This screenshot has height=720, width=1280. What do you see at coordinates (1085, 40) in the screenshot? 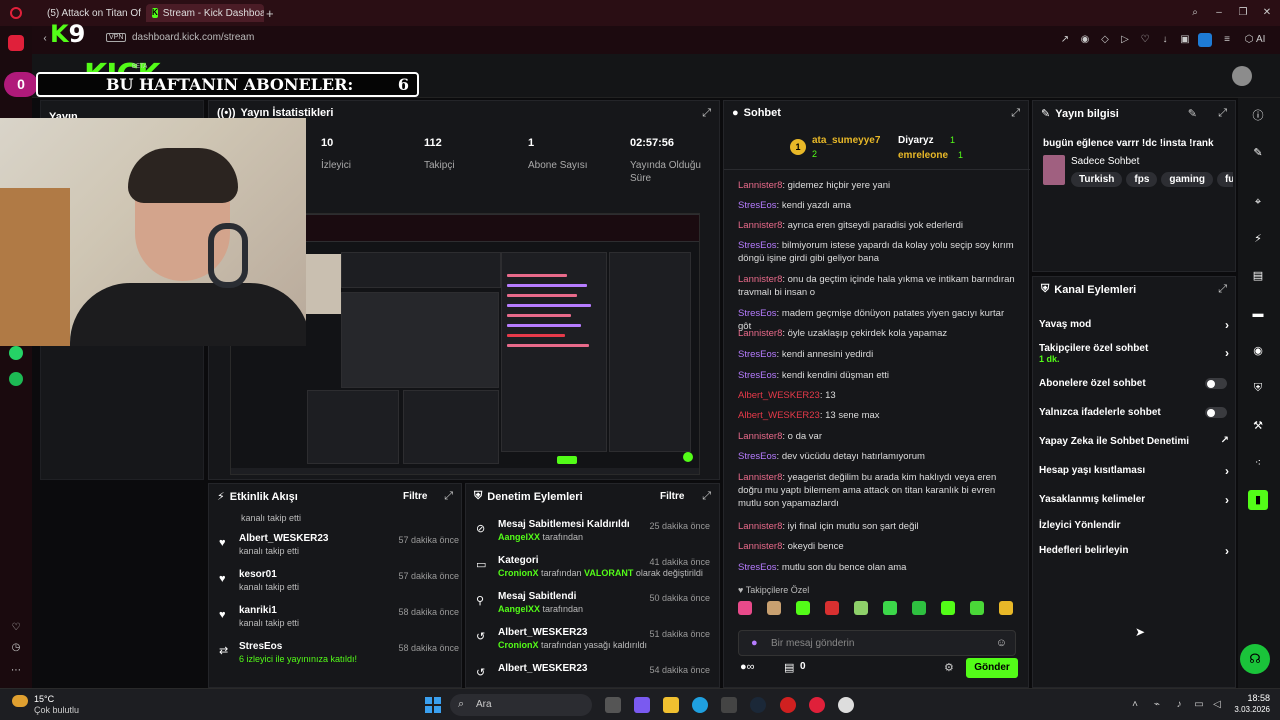
I see `camera-icon: ◉` at bounding box center [1085, 40].